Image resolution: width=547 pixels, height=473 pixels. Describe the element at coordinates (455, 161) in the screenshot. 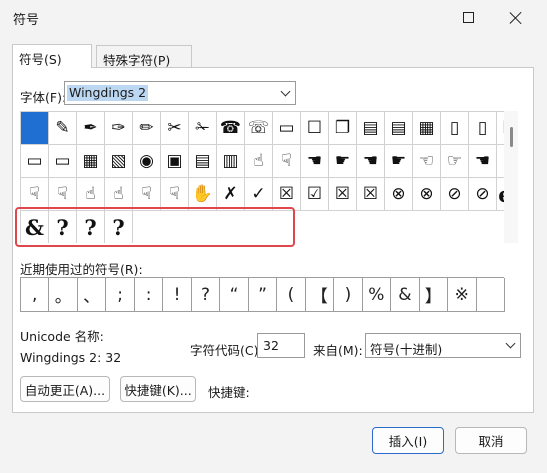

I see `symbol-cell: ☞` at that location.